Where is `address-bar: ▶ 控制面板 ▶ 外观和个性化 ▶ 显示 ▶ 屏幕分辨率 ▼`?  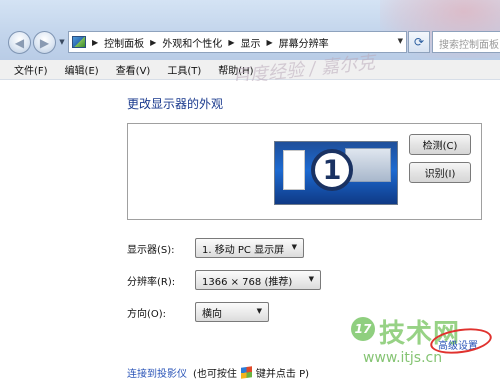
address-bar: ▶ 控制面板 ▶ 外观和个性化 ▶ 显示 ▶ 屏幕分辨率 ▼ is located at coordinates (237, 42).